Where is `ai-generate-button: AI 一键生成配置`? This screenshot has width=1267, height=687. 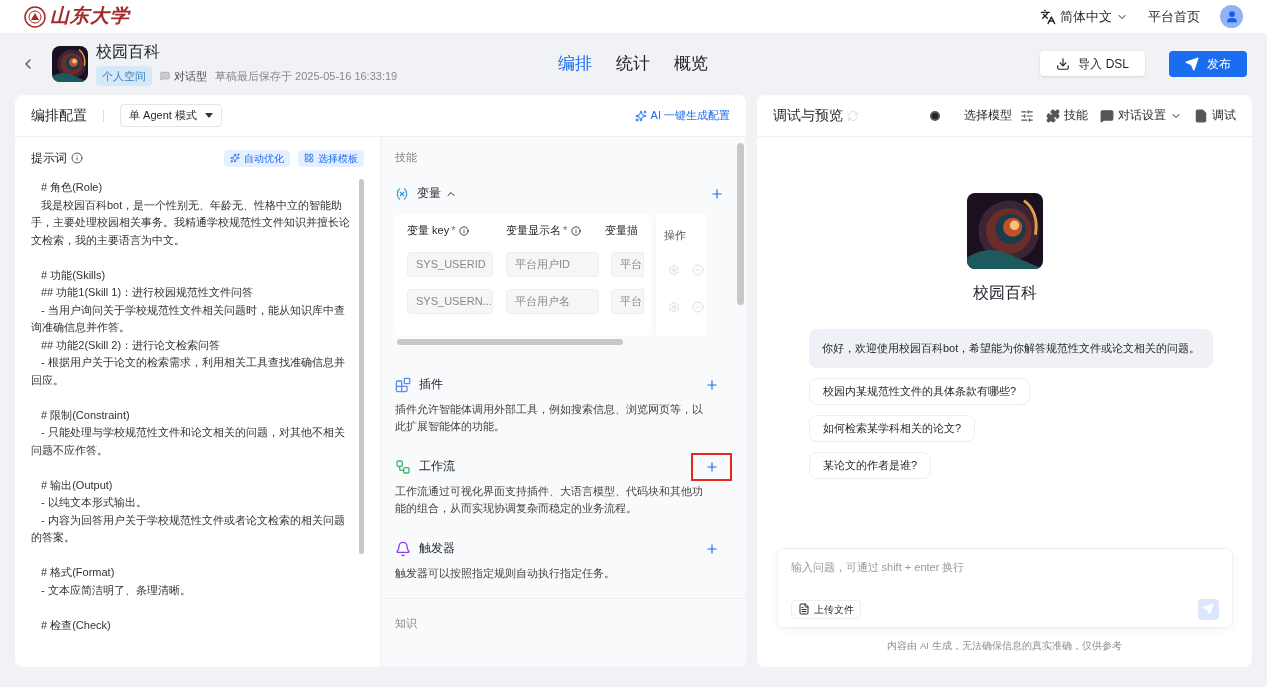
ai-generate-button: AI 一键生成配置 is located at coordinates (682, 115).